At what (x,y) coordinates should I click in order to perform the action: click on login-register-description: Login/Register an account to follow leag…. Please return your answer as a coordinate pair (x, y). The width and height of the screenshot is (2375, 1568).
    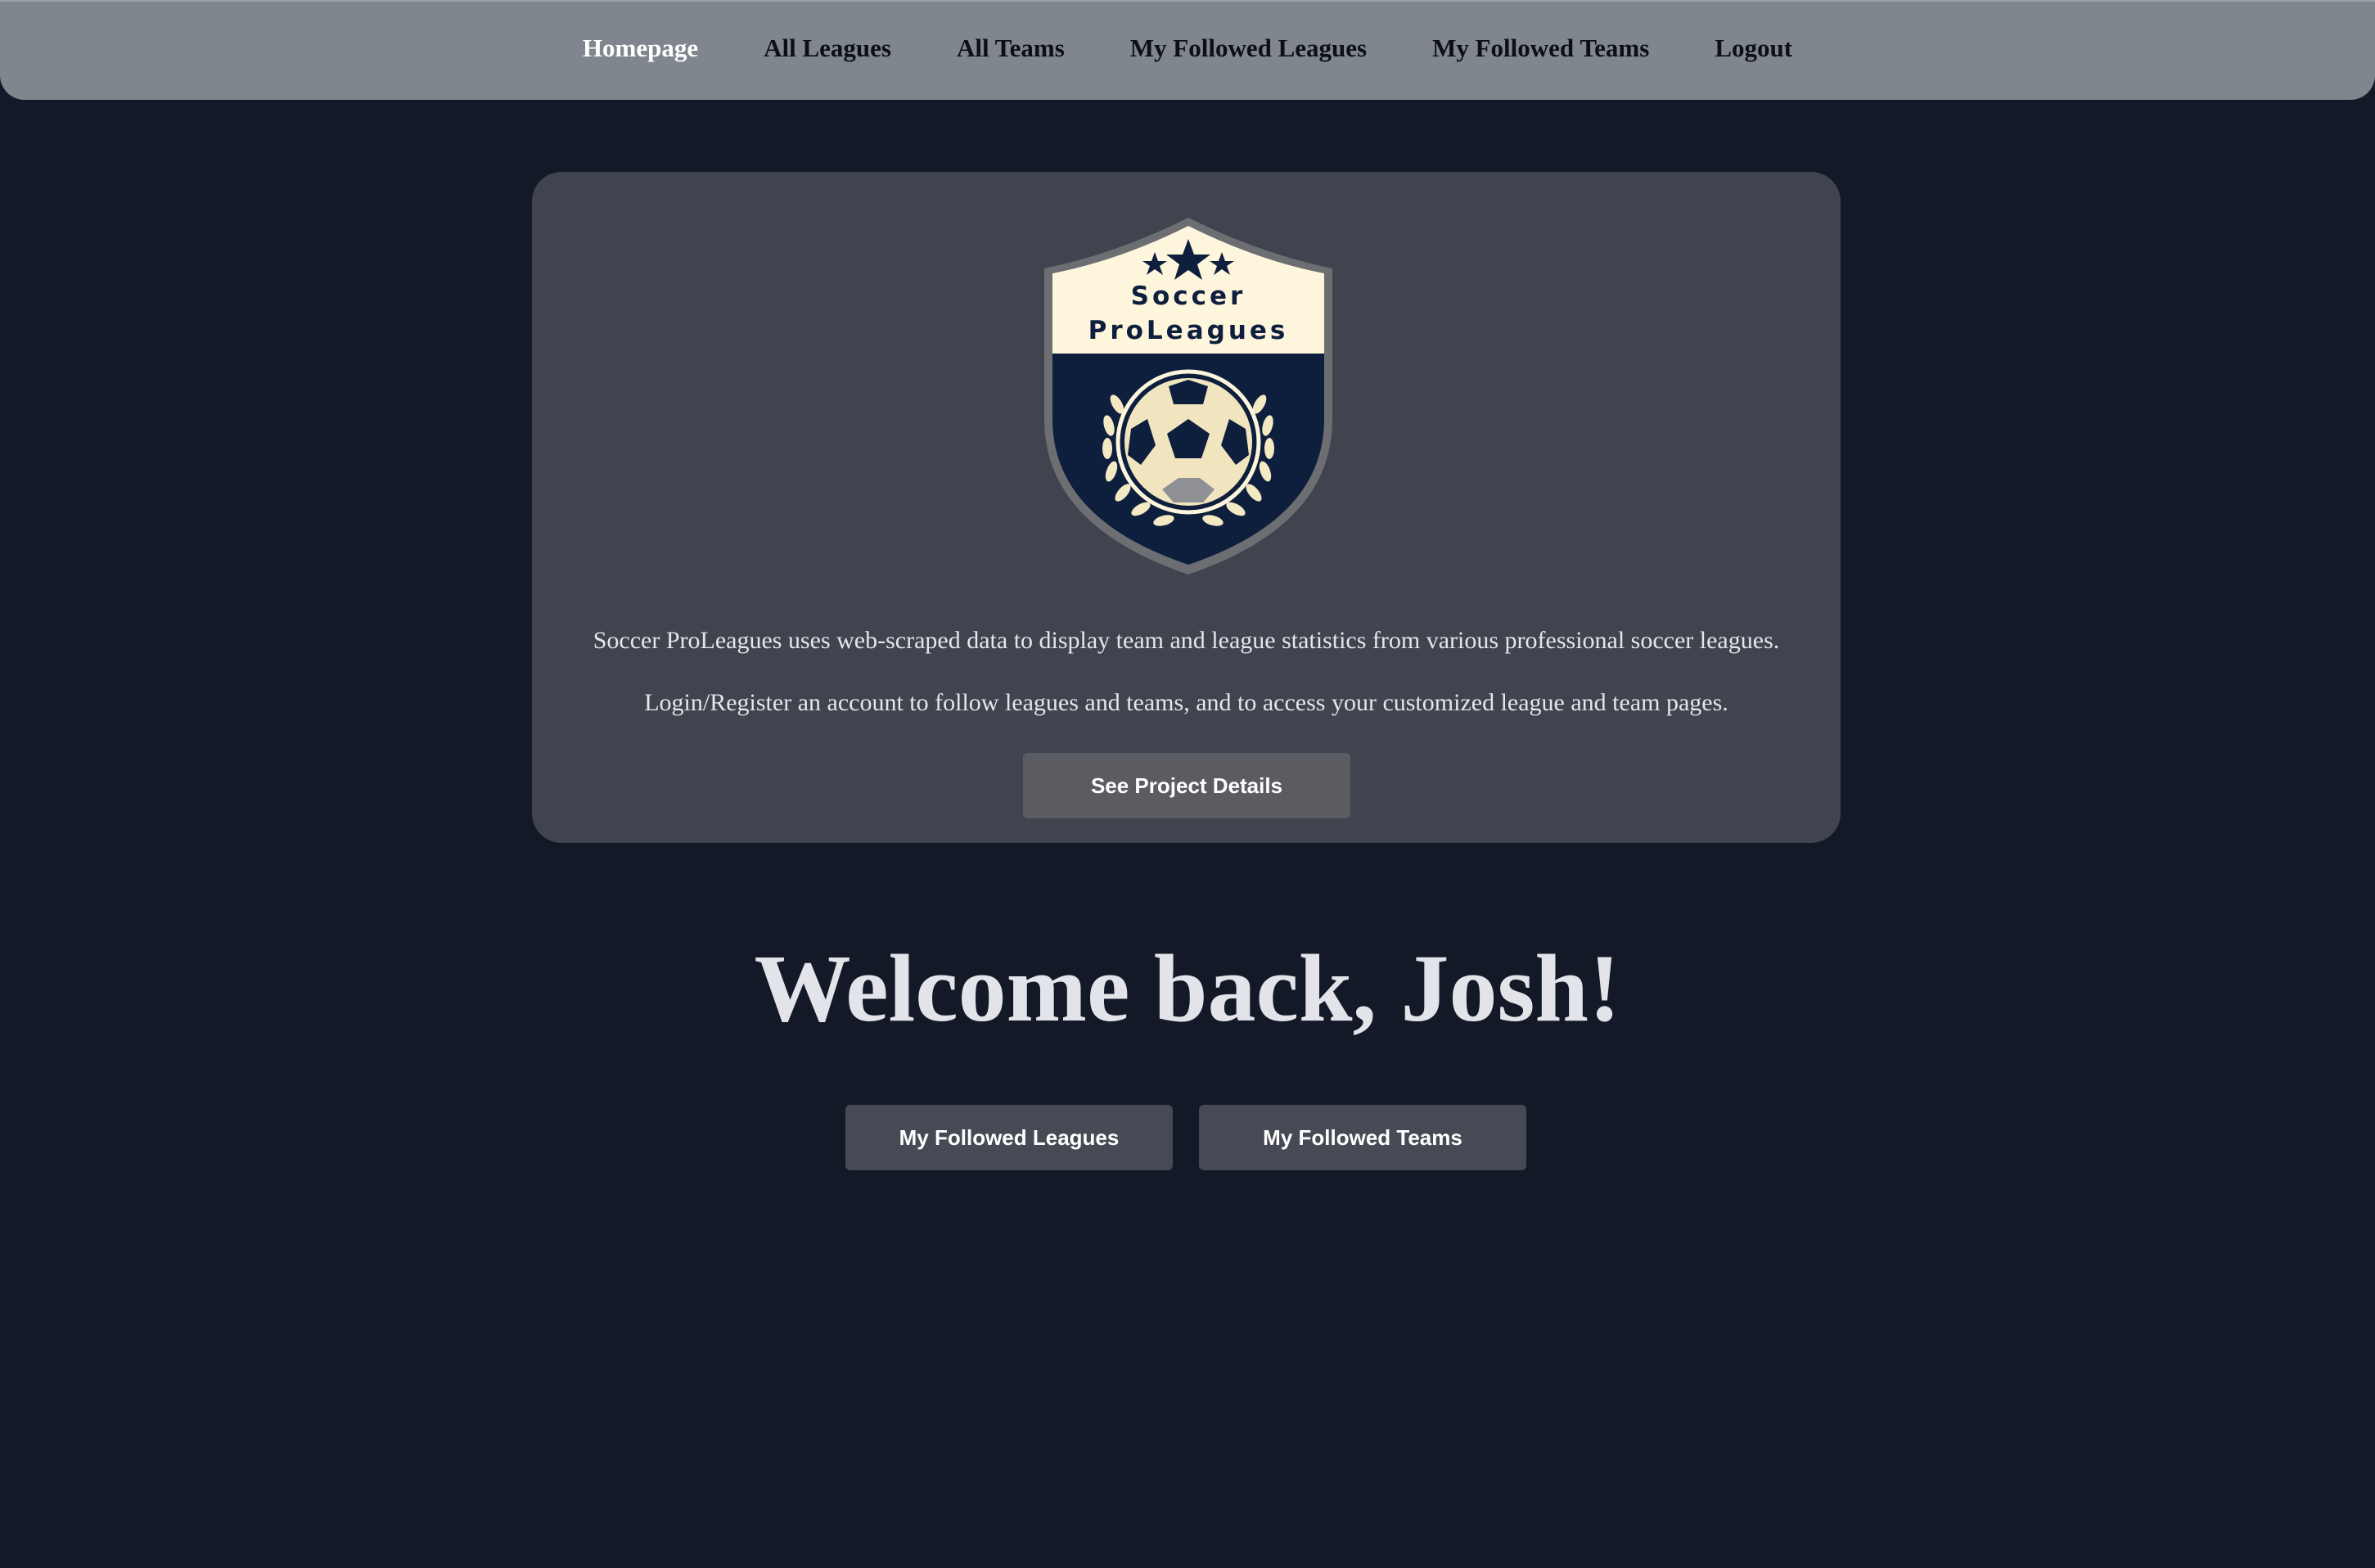
    Looking at the image, I should click on (1186, 702).